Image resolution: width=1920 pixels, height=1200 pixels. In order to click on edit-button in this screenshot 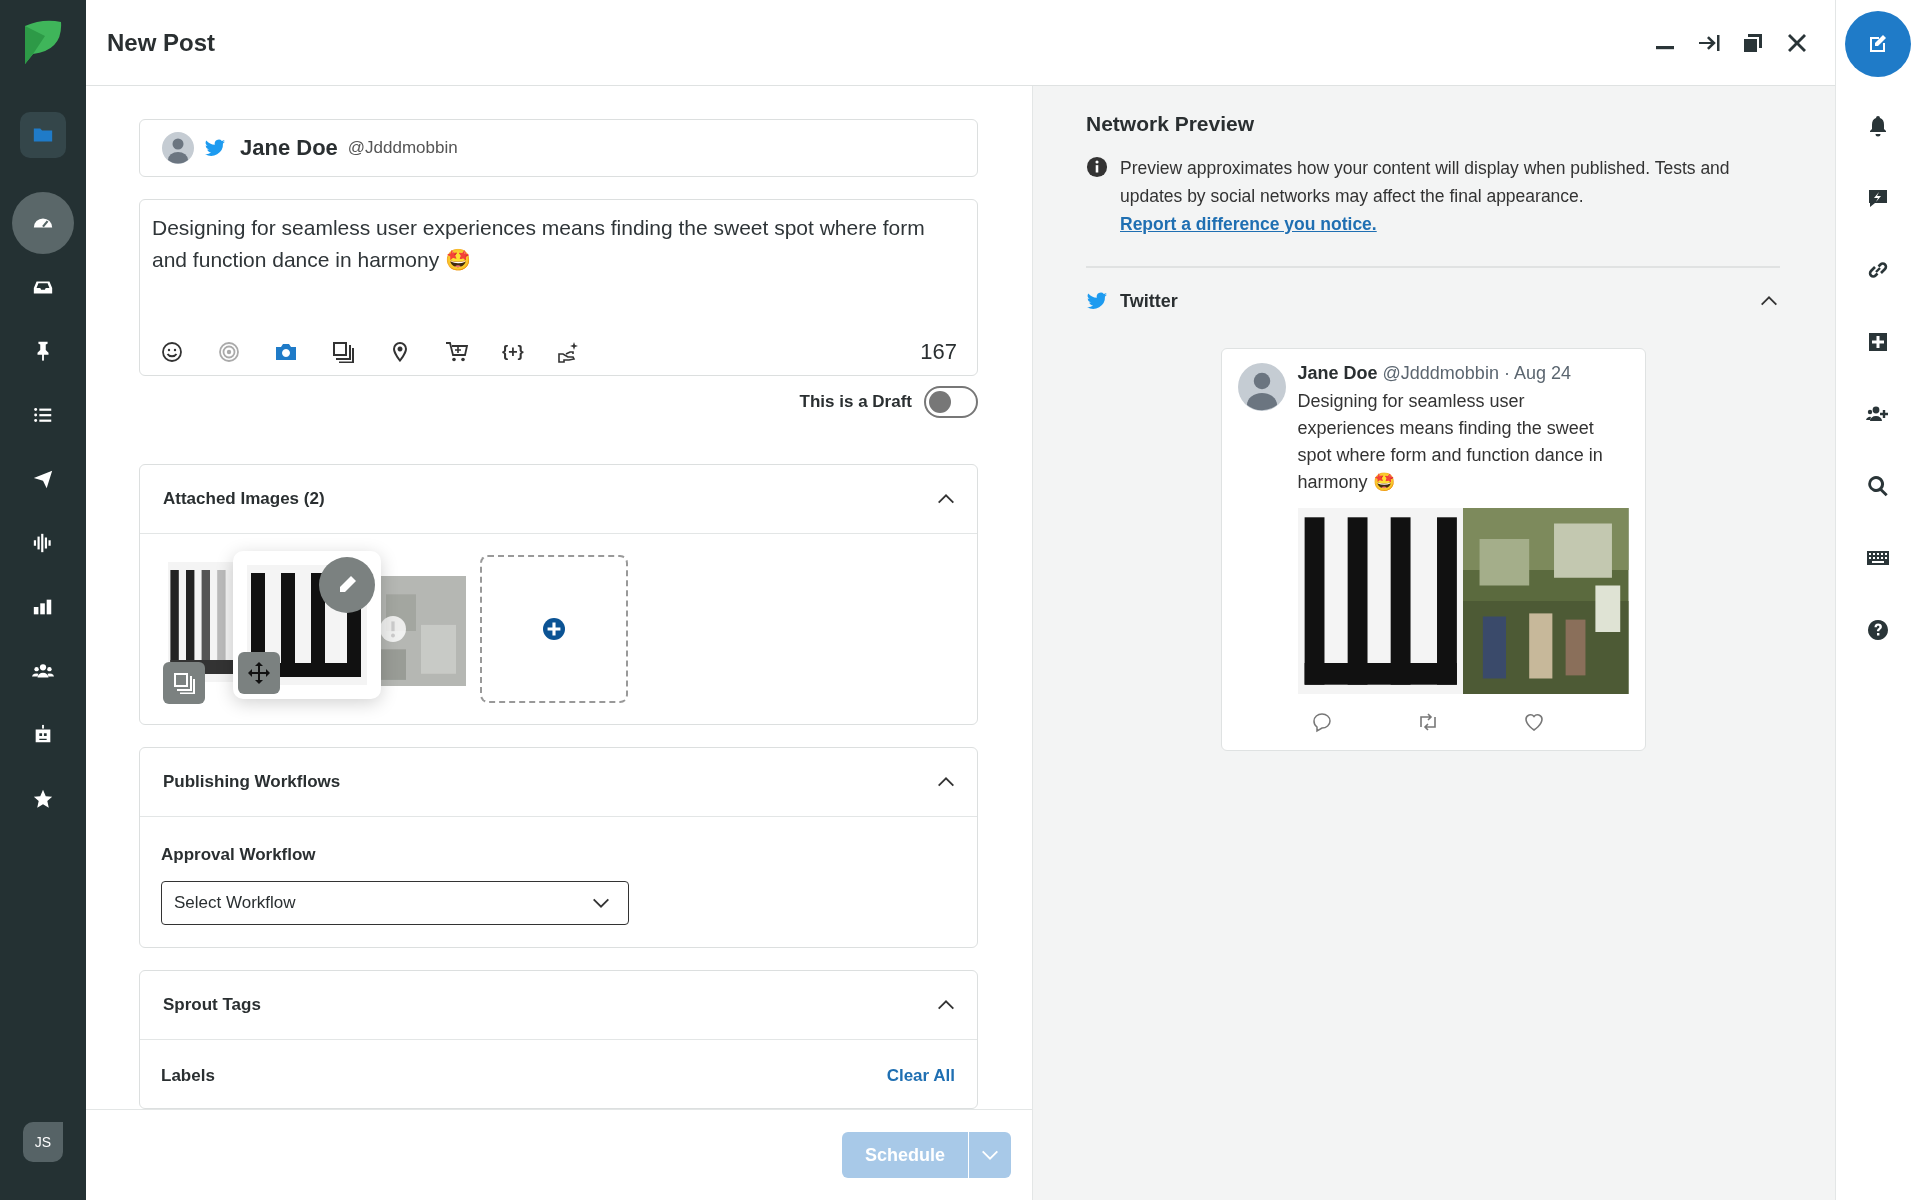, I will do `click(347, 585)`.